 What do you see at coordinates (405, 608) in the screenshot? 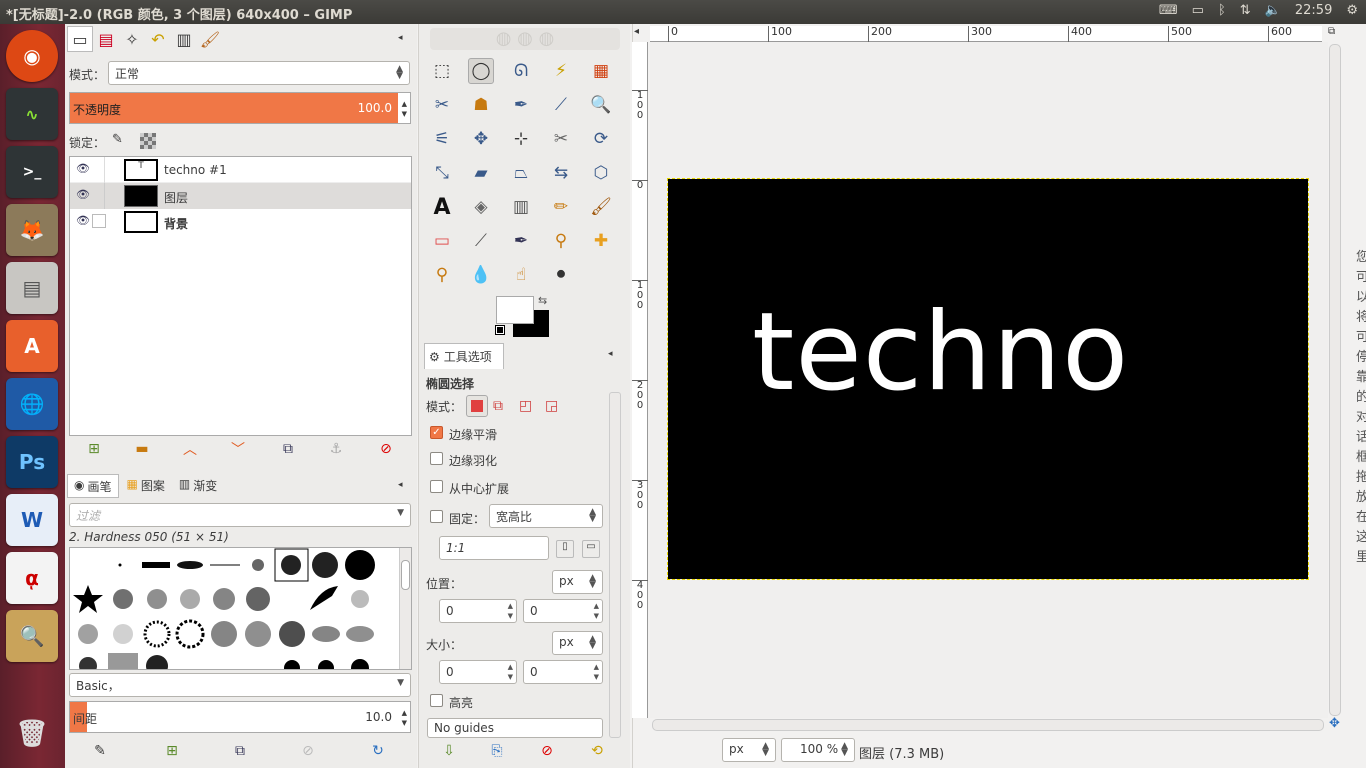
I see `brush-scrollbar` at bounding box center [405, 608].